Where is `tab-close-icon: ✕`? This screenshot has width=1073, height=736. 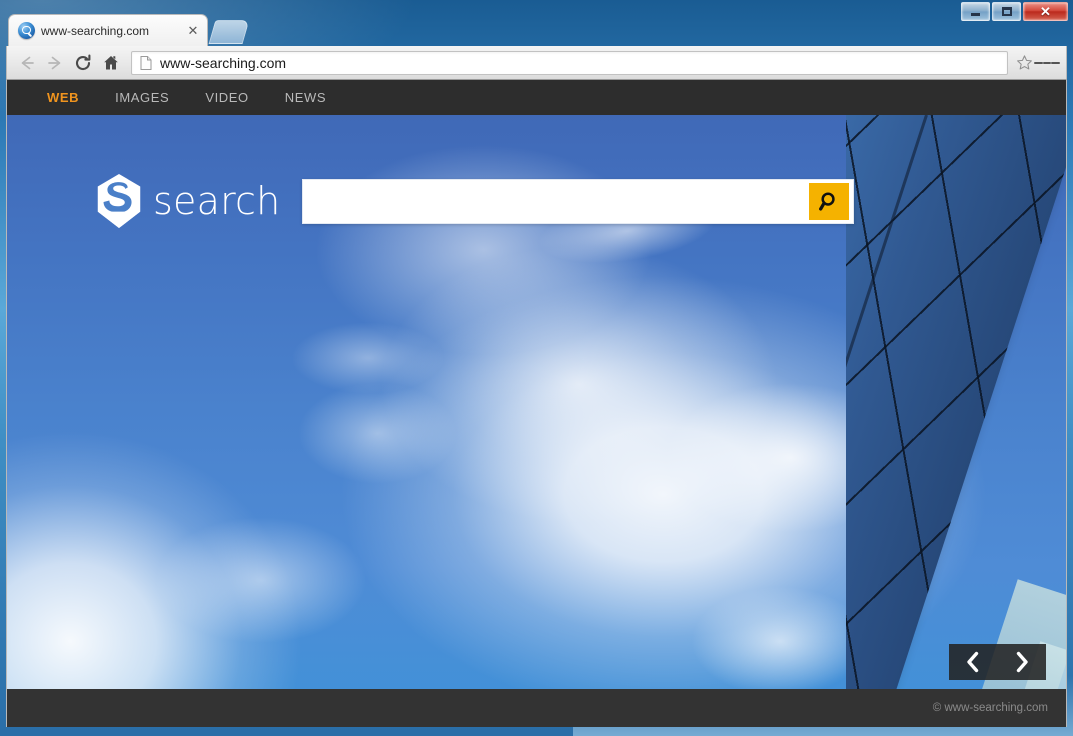 tab-close-icon: ✕ is located at coordinates (193, 31).